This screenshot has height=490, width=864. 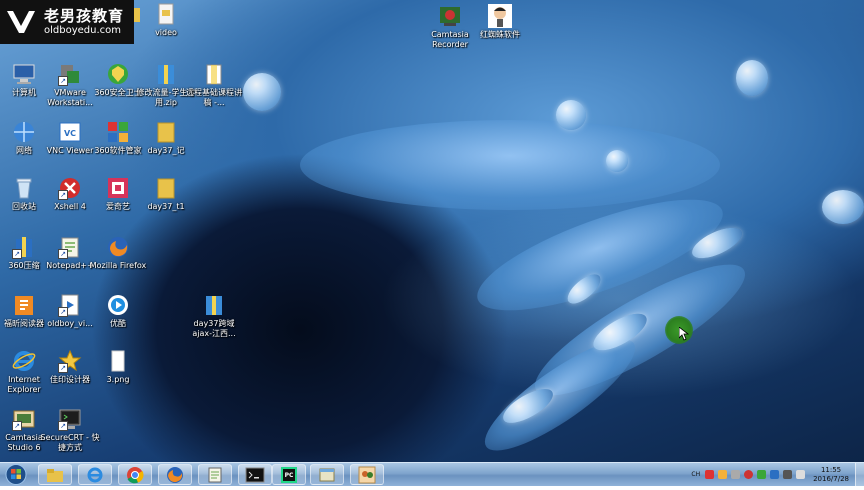 I want to click on users-icon, so click(x=367, y=474).